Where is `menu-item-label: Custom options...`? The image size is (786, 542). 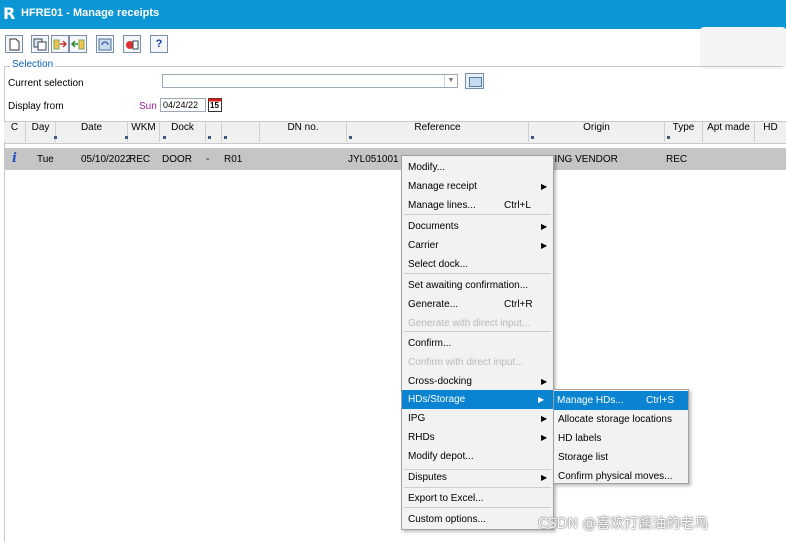
menu-item-label: Custom options... is located at coordinates (447, 519).